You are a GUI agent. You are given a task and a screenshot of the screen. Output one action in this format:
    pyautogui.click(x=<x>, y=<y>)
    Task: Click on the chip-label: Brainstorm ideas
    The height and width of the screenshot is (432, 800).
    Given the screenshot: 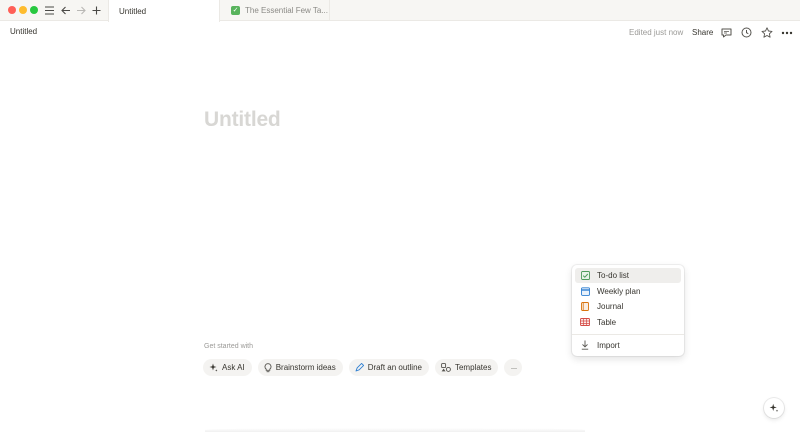 What is the action you would take?
    pyautogui.click(x=305, y=367)
    